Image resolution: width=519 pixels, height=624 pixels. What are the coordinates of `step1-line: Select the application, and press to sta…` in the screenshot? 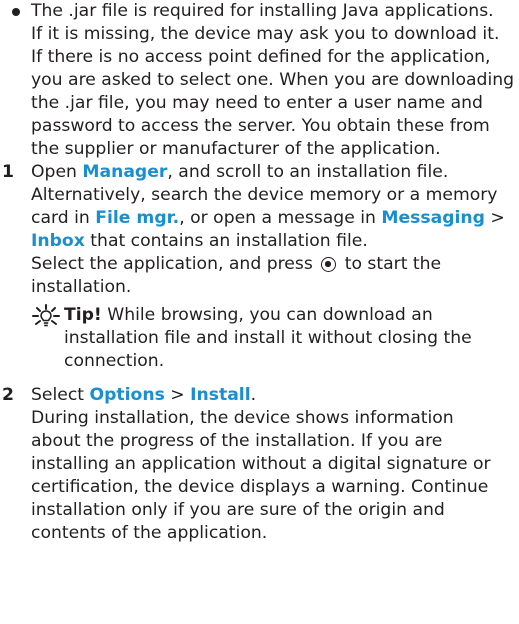 It's located at (236, 264).